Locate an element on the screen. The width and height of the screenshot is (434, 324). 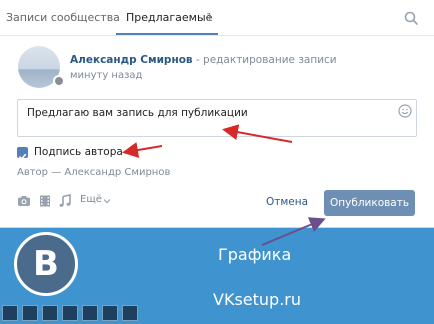
banner-url: VKsetup.ru is located at coordinates (257, 299).